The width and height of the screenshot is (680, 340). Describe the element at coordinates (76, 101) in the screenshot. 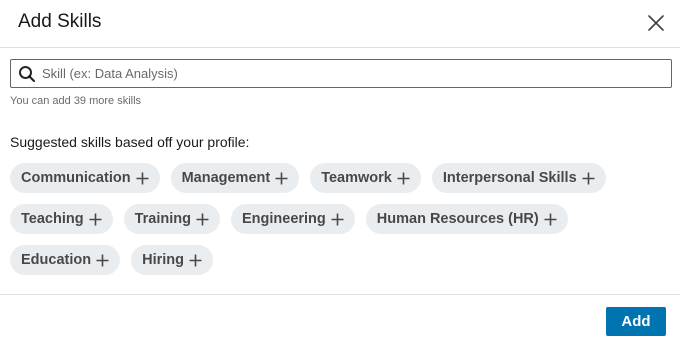

I see `remaining-skills-hint: You can add 39 more skills` at that location.